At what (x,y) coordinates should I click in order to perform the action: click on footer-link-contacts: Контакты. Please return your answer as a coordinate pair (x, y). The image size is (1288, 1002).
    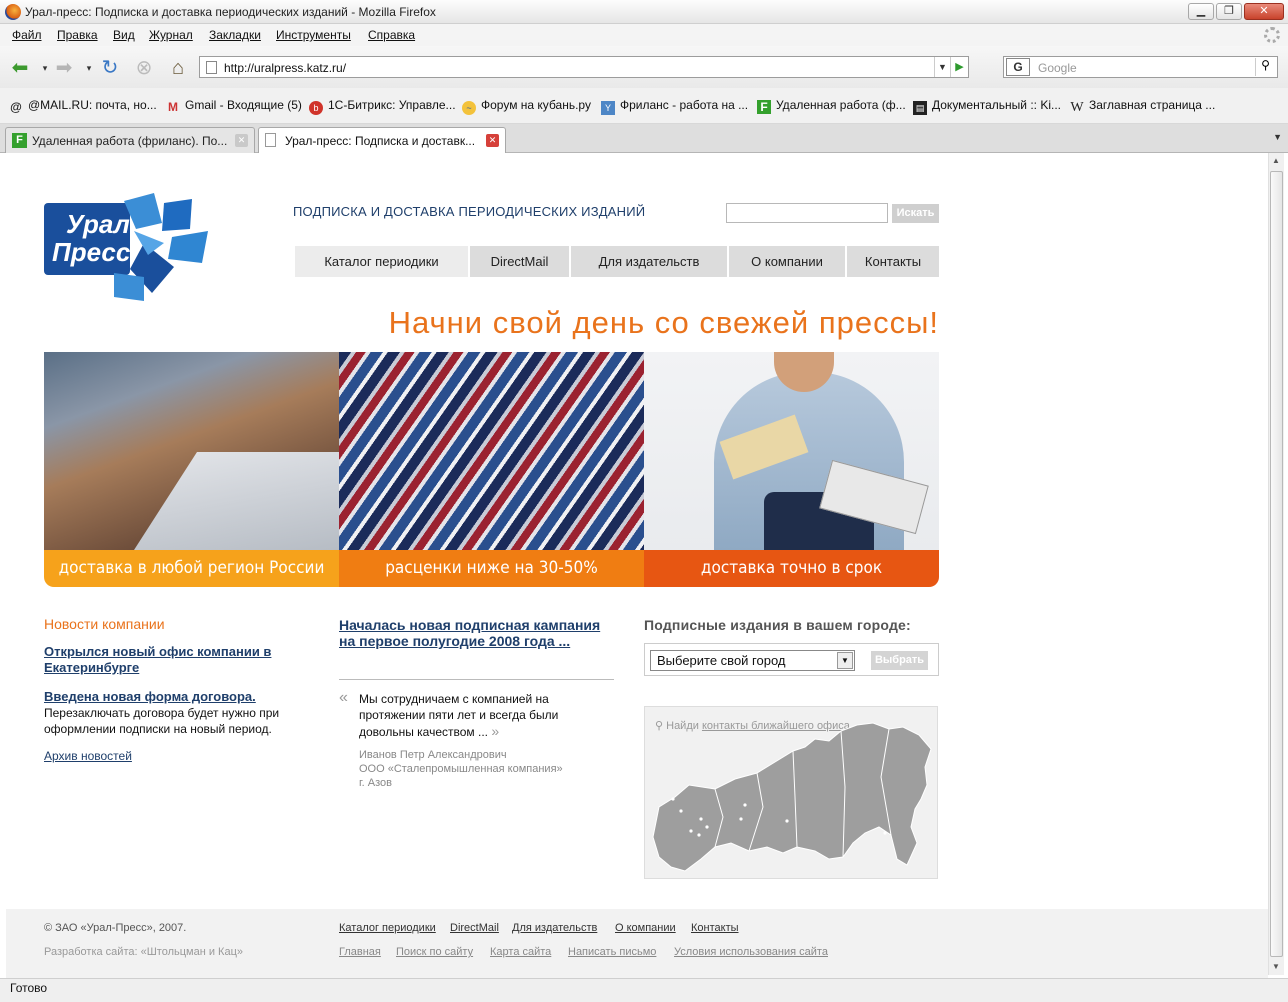
    Looking at the image, I should click on (715, 928).